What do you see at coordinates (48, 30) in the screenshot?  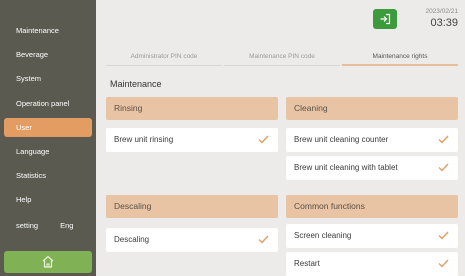 I see `sidebar-item-maintenance: Maintenance` at bounding box center [48, 30].